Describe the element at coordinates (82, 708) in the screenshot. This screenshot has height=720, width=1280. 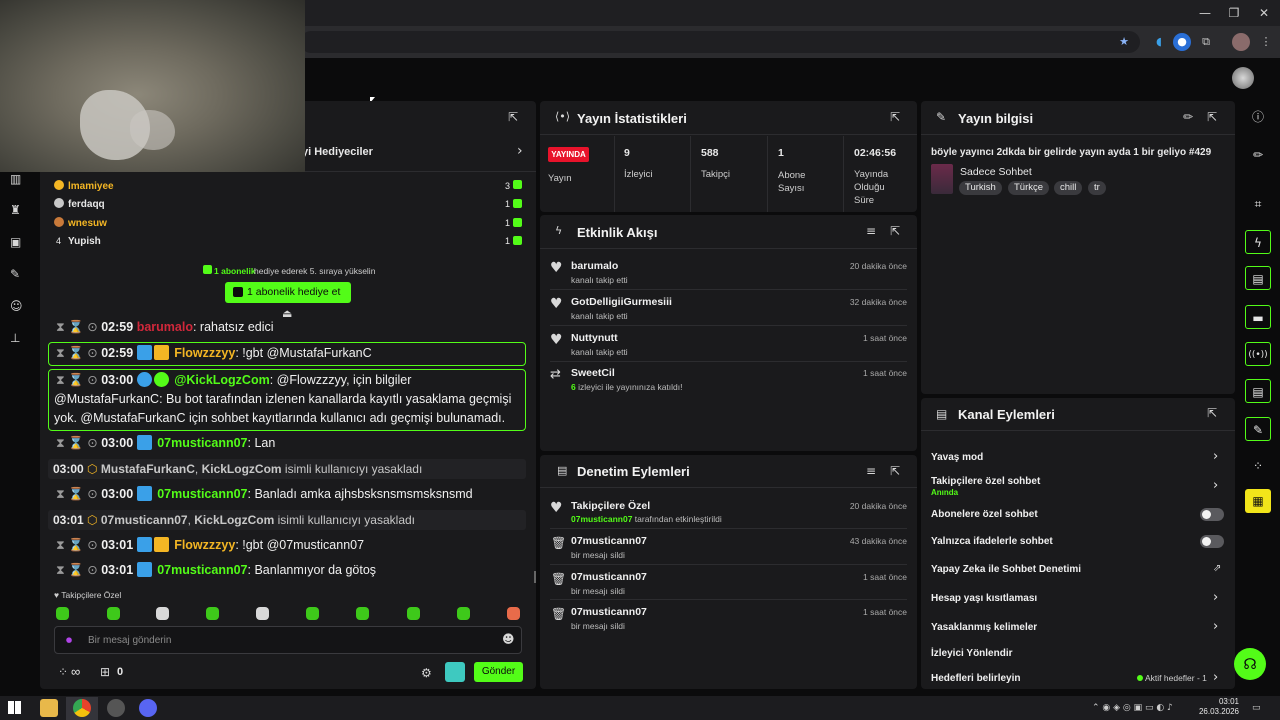
I see `chrome-icon` at that location.